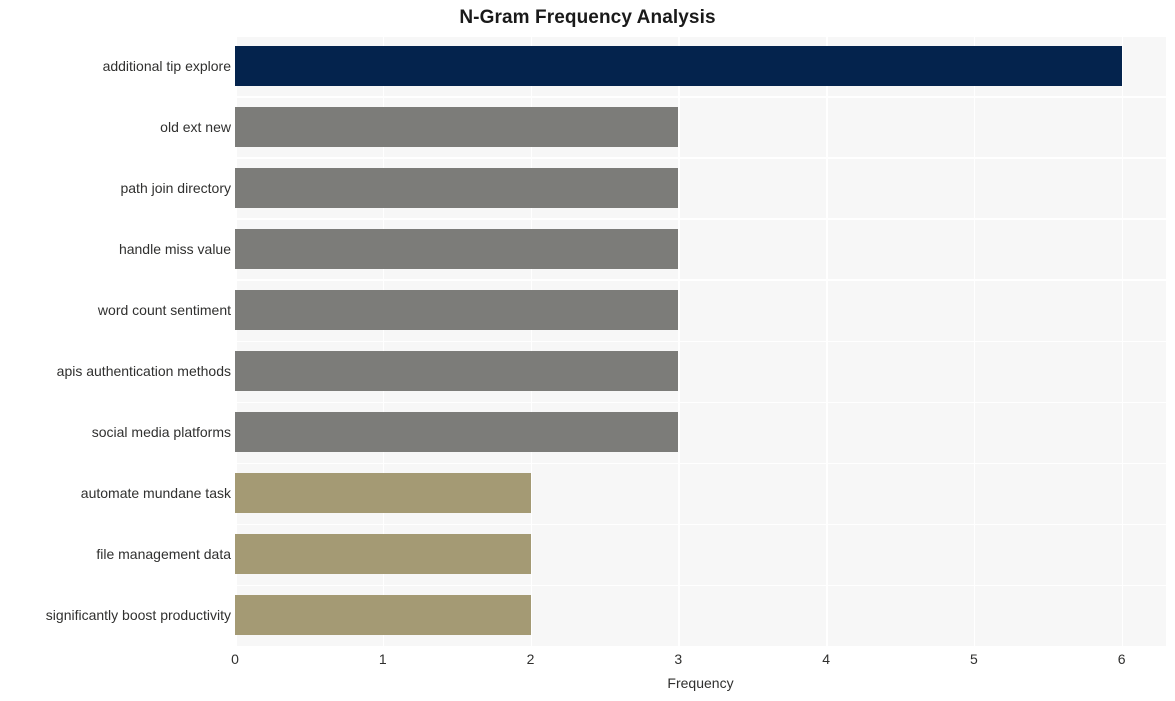 The image size is (1175, 701). I want to click on y-tick-label: social media platforms, so click(161, 432).